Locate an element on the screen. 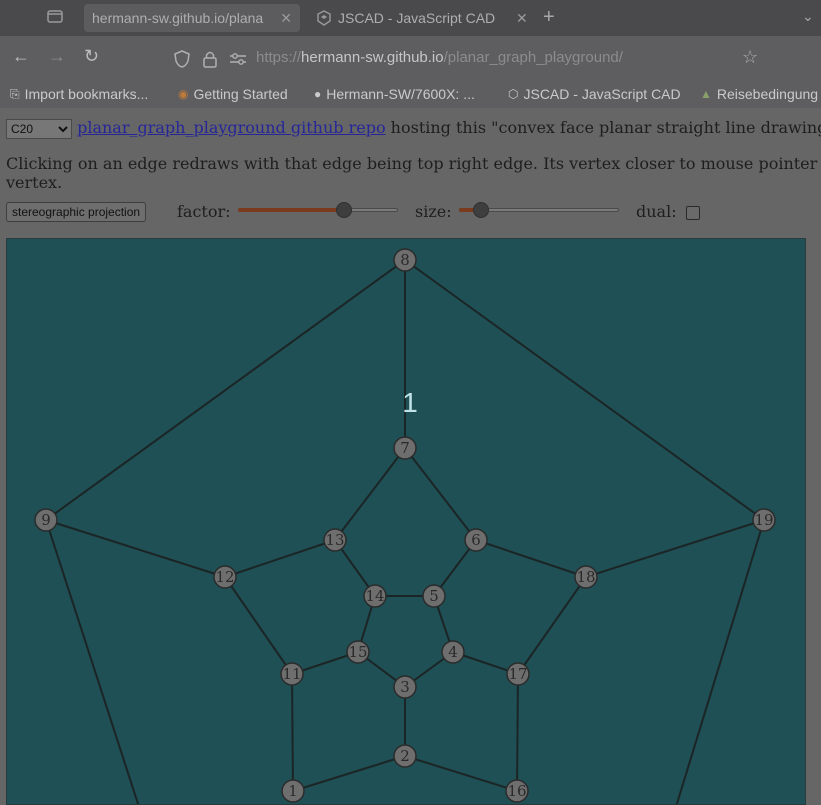 This screenshot has width=821, height=805. vertex-label: 6 is located at coordinates (476, 540).